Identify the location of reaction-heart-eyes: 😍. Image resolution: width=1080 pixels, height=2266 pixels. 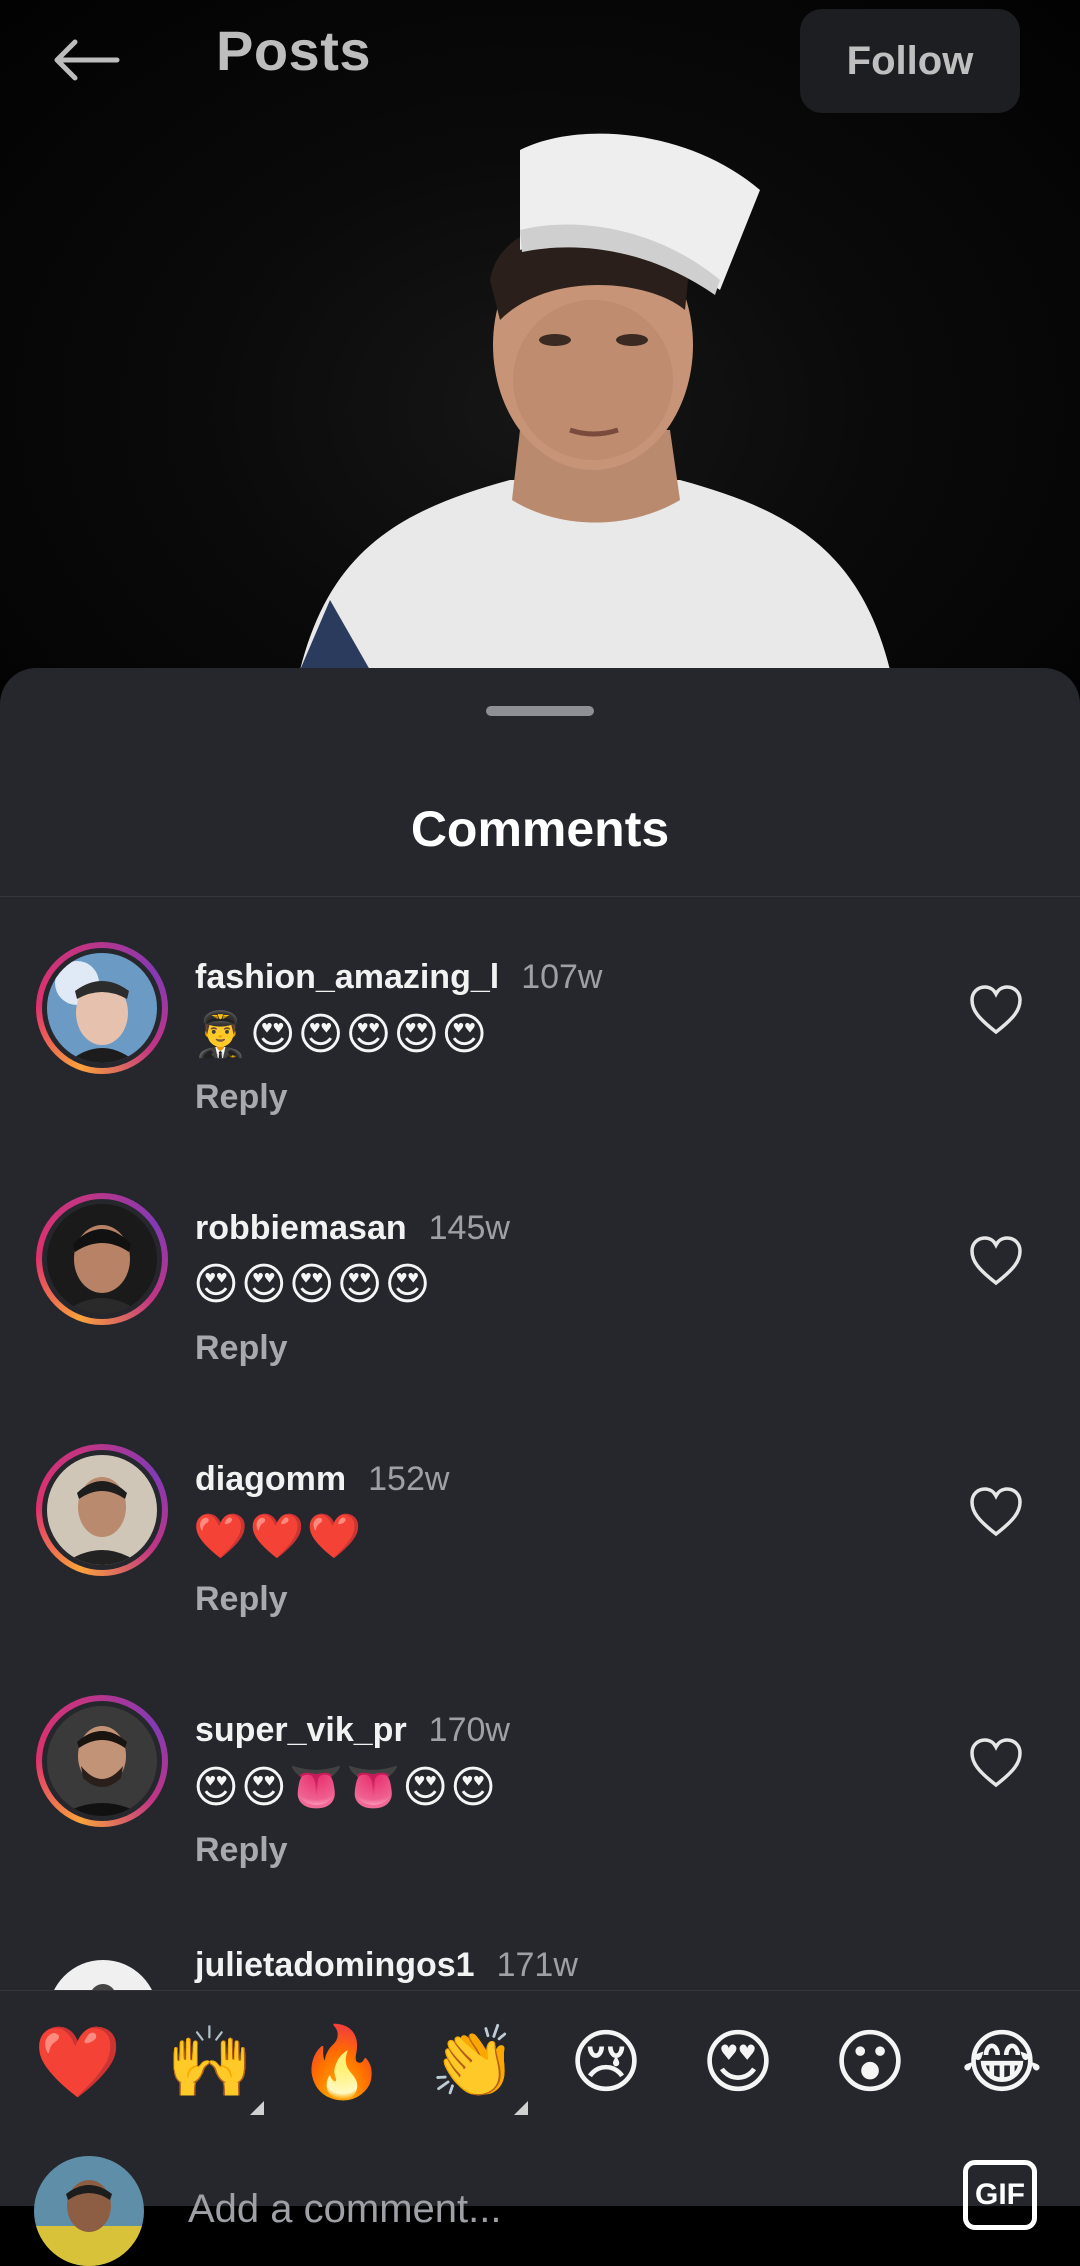
(738, 2062).